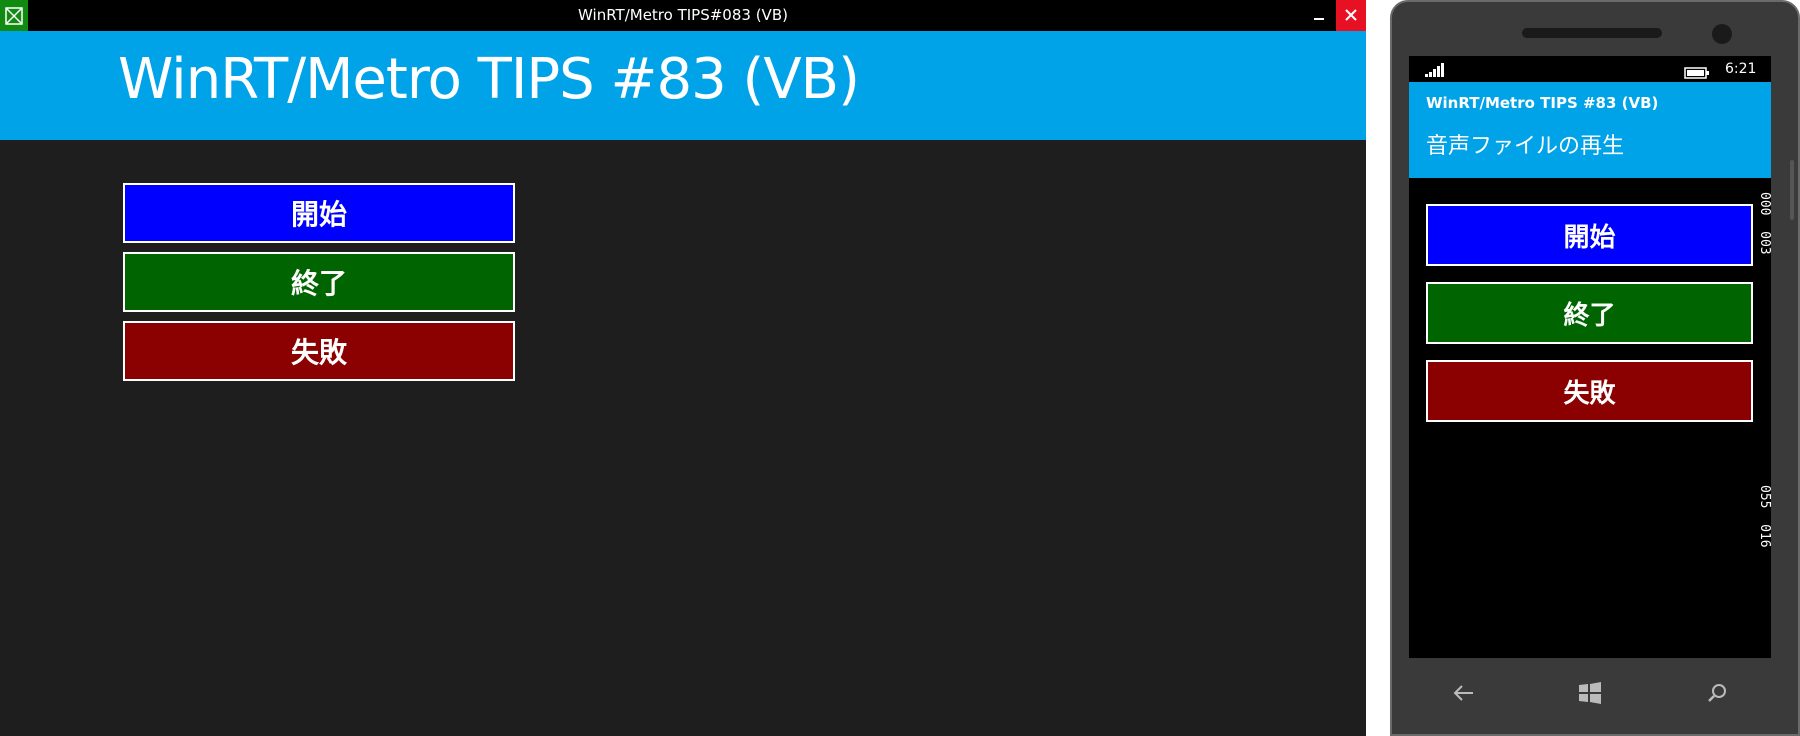 Image resolution: width=1800 pixels, height=736 pixels. I want to click on search-button, so click(1717, 695).